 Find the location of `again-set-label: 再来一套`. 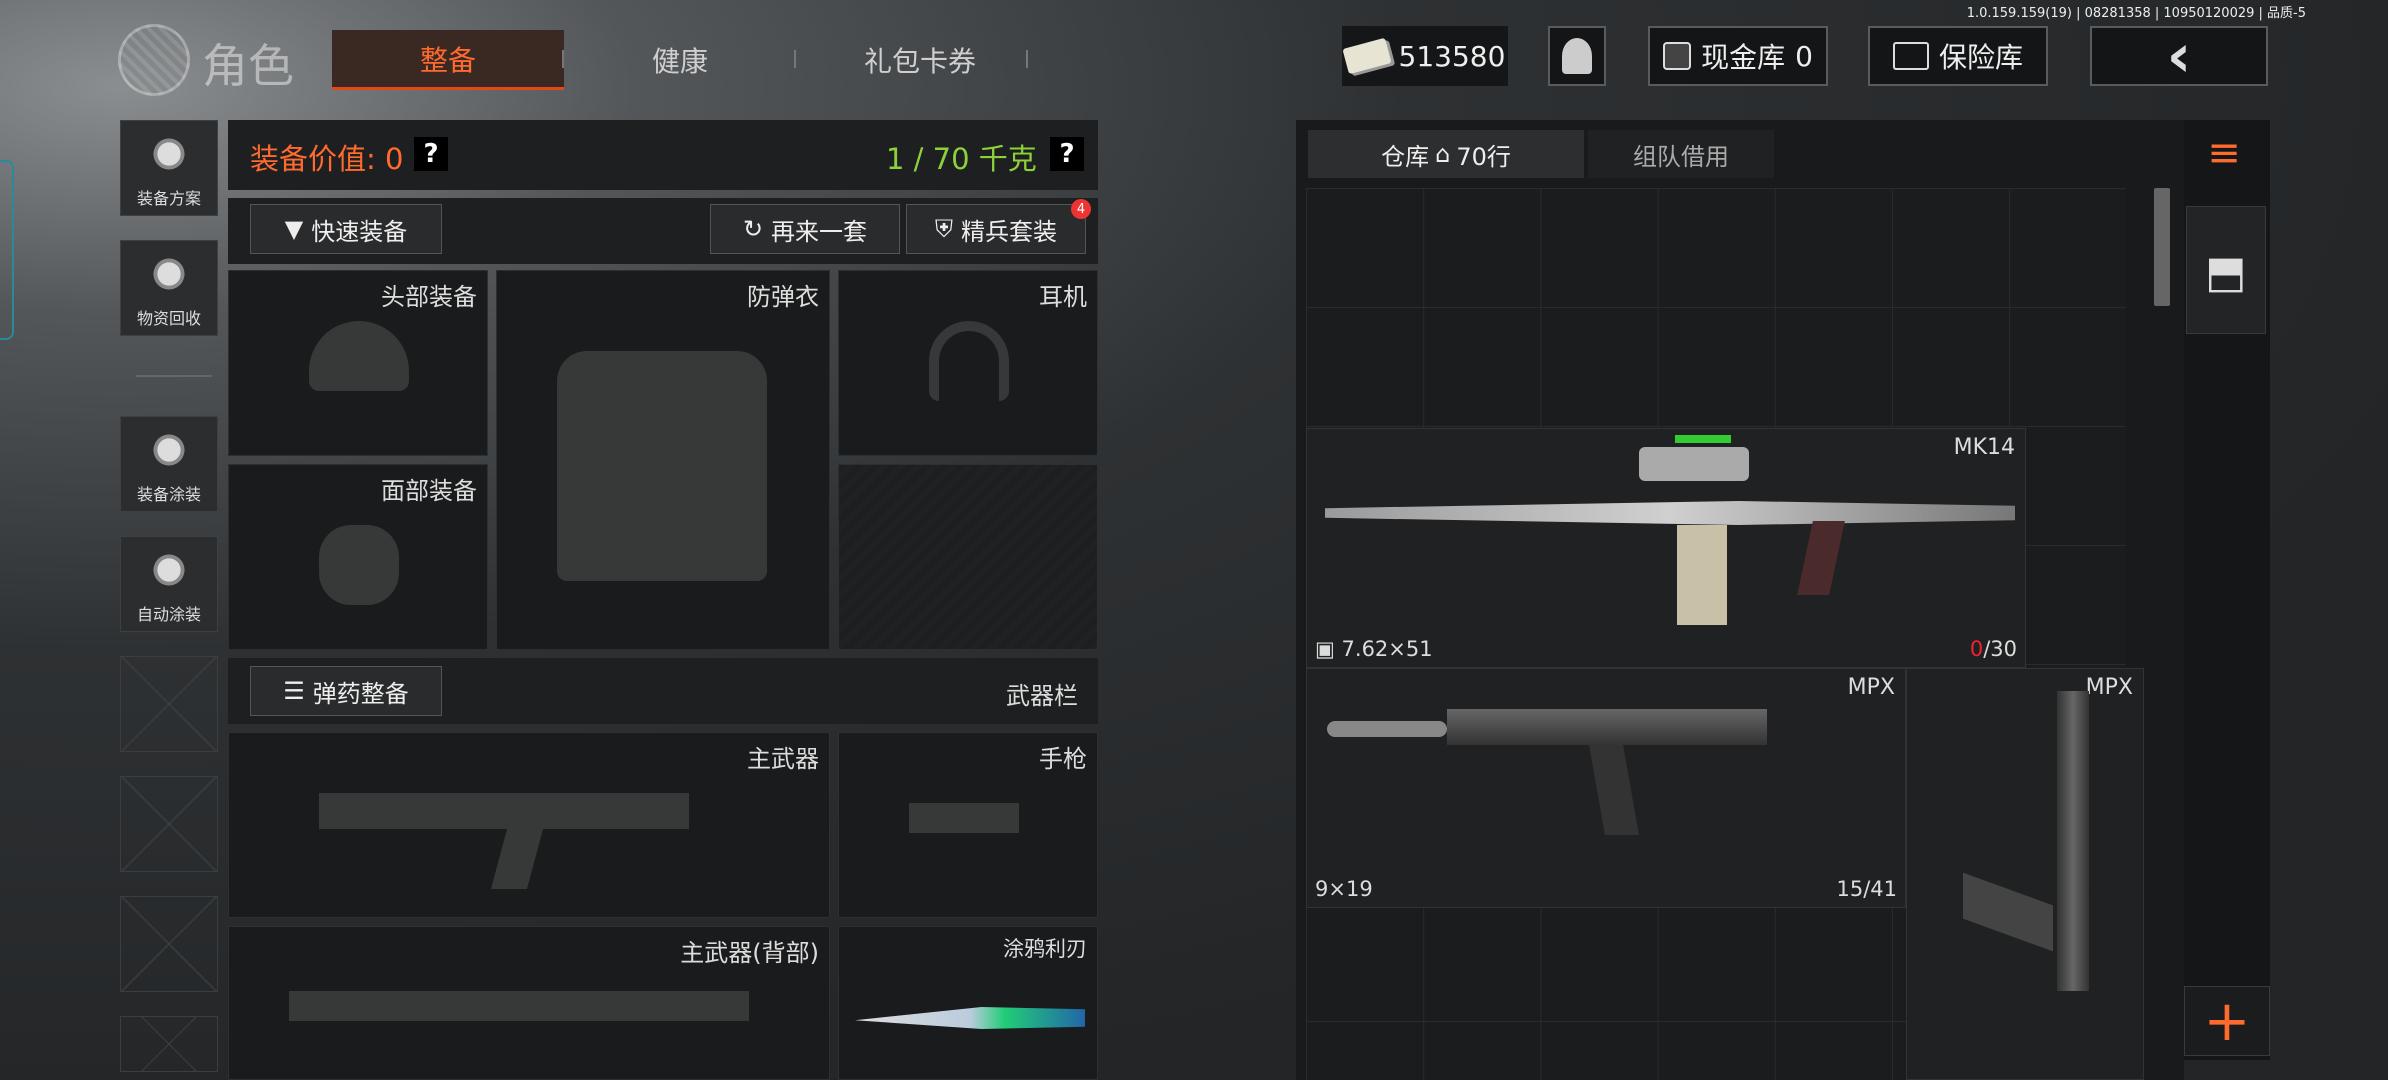

again-set-label: 再来一套 is located at coordinates (819, 231).